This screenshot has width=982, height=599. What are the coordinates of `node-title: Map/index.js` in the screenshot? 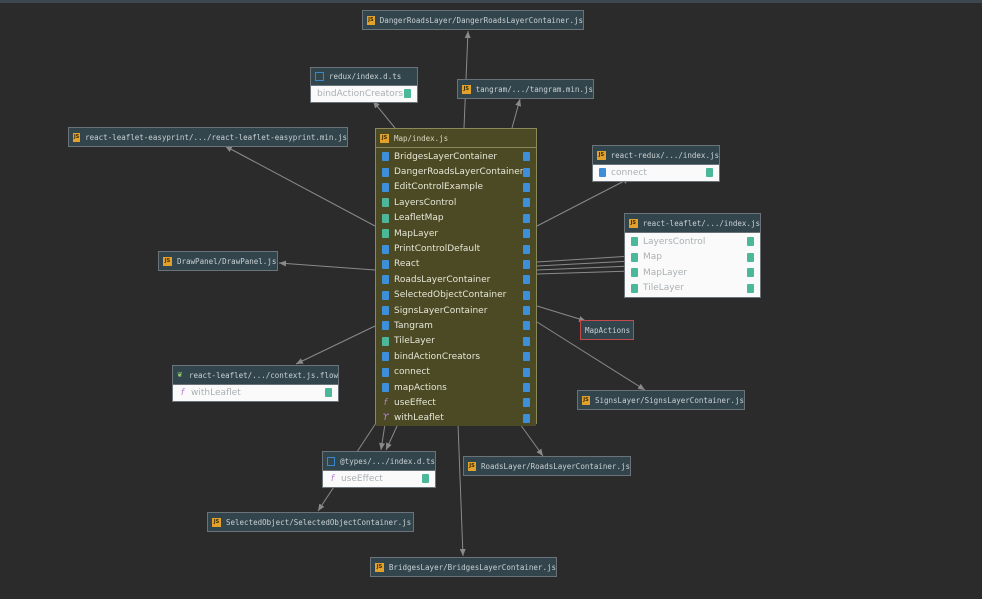 It's located at (421, 138).